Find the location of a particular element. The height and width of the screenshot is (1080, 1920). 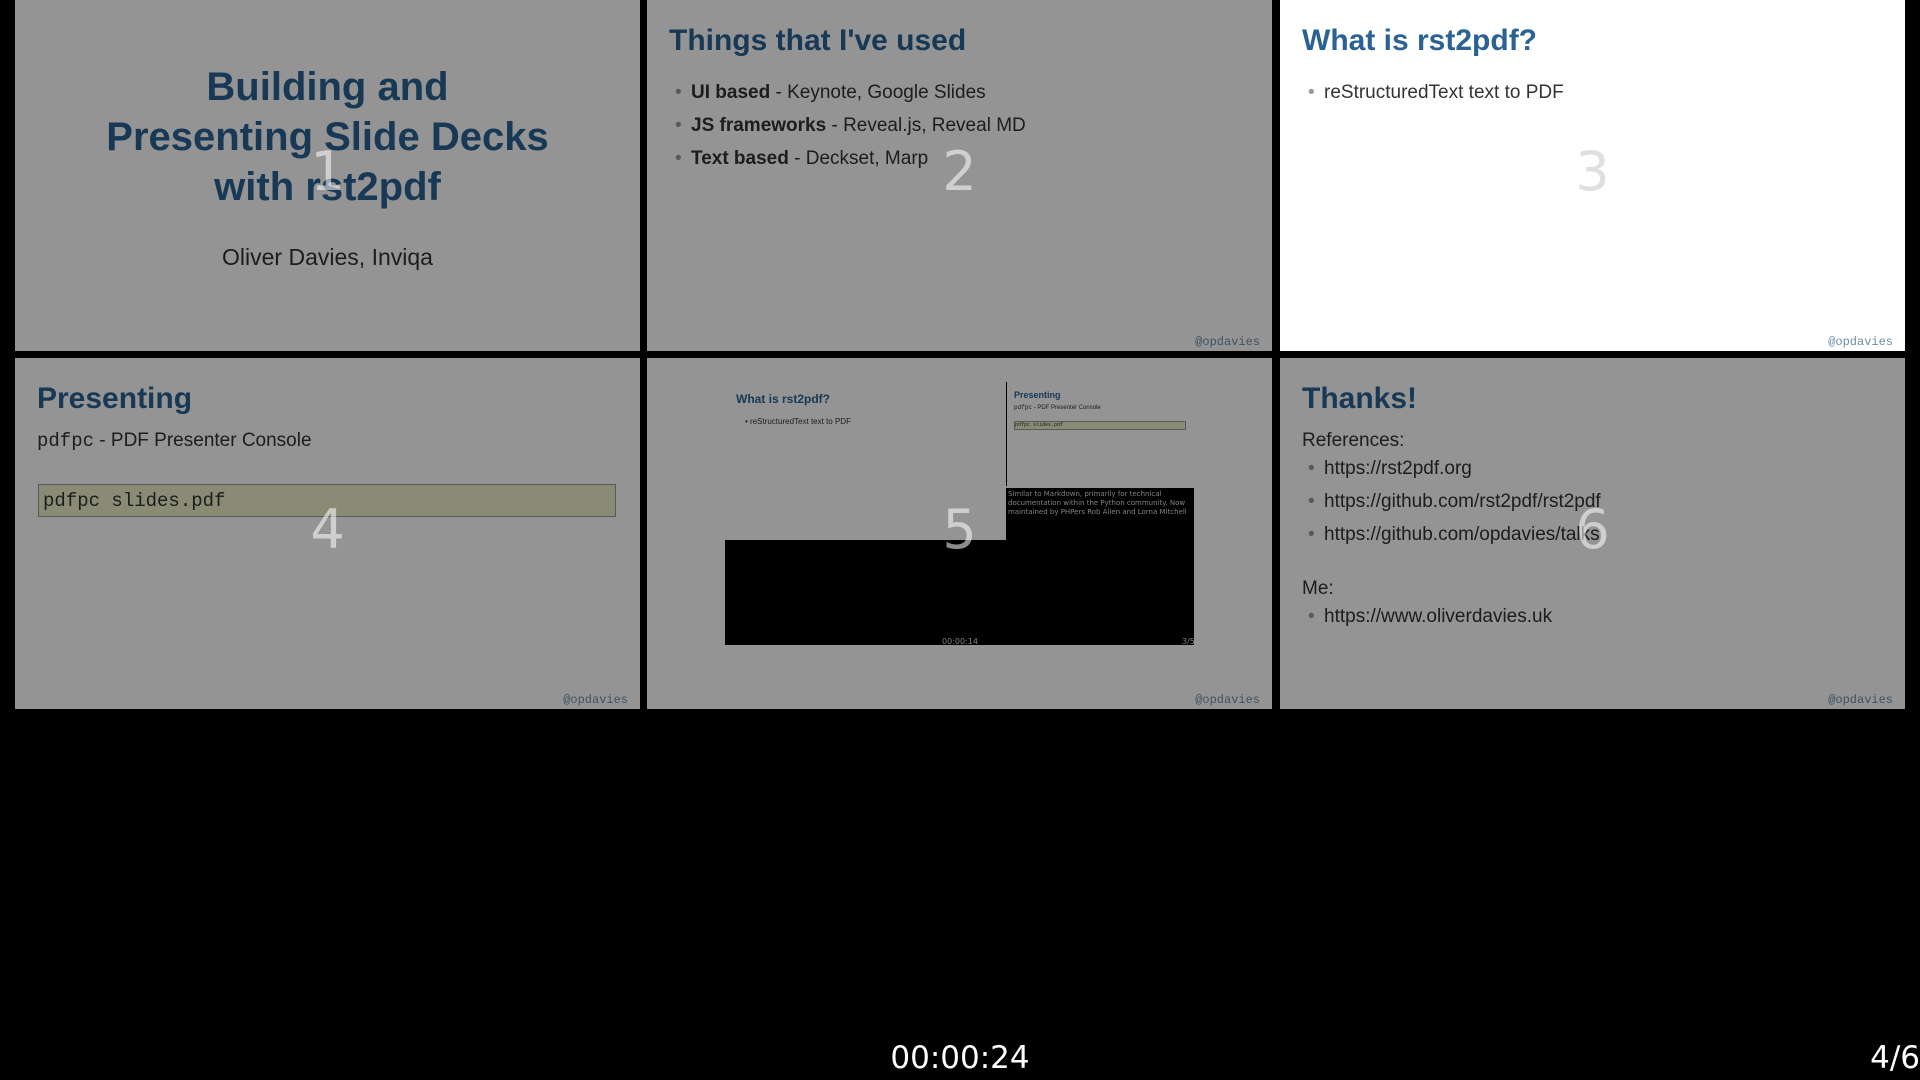

list-item: reStructuredText text to PDF is located at coordinates (1433, 92).